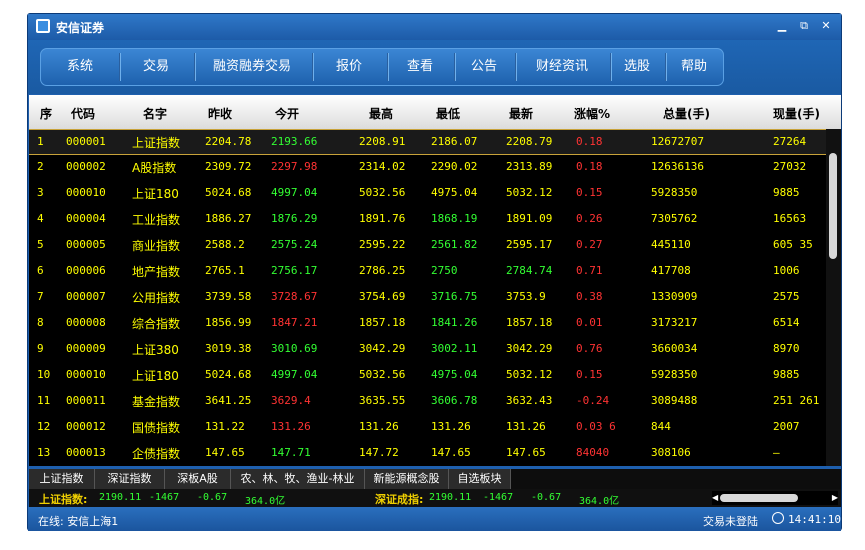 The image size is (865, 550). I want to click on cell-open: 2756.17, so click(294, 270).